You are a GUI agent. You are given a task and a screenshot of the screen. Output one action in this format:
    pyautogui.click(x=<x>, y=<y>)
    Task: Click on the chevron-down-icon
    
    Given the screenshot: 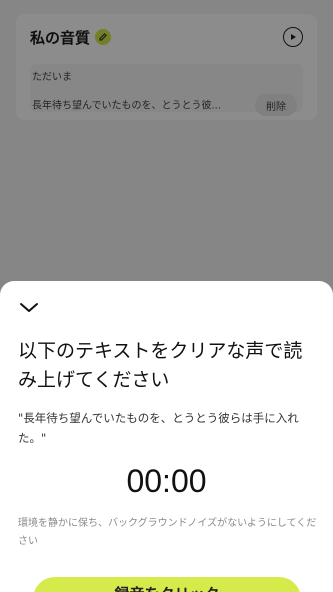 What is the action you would take?
    pyautogui.click(x=29, y=307)
    